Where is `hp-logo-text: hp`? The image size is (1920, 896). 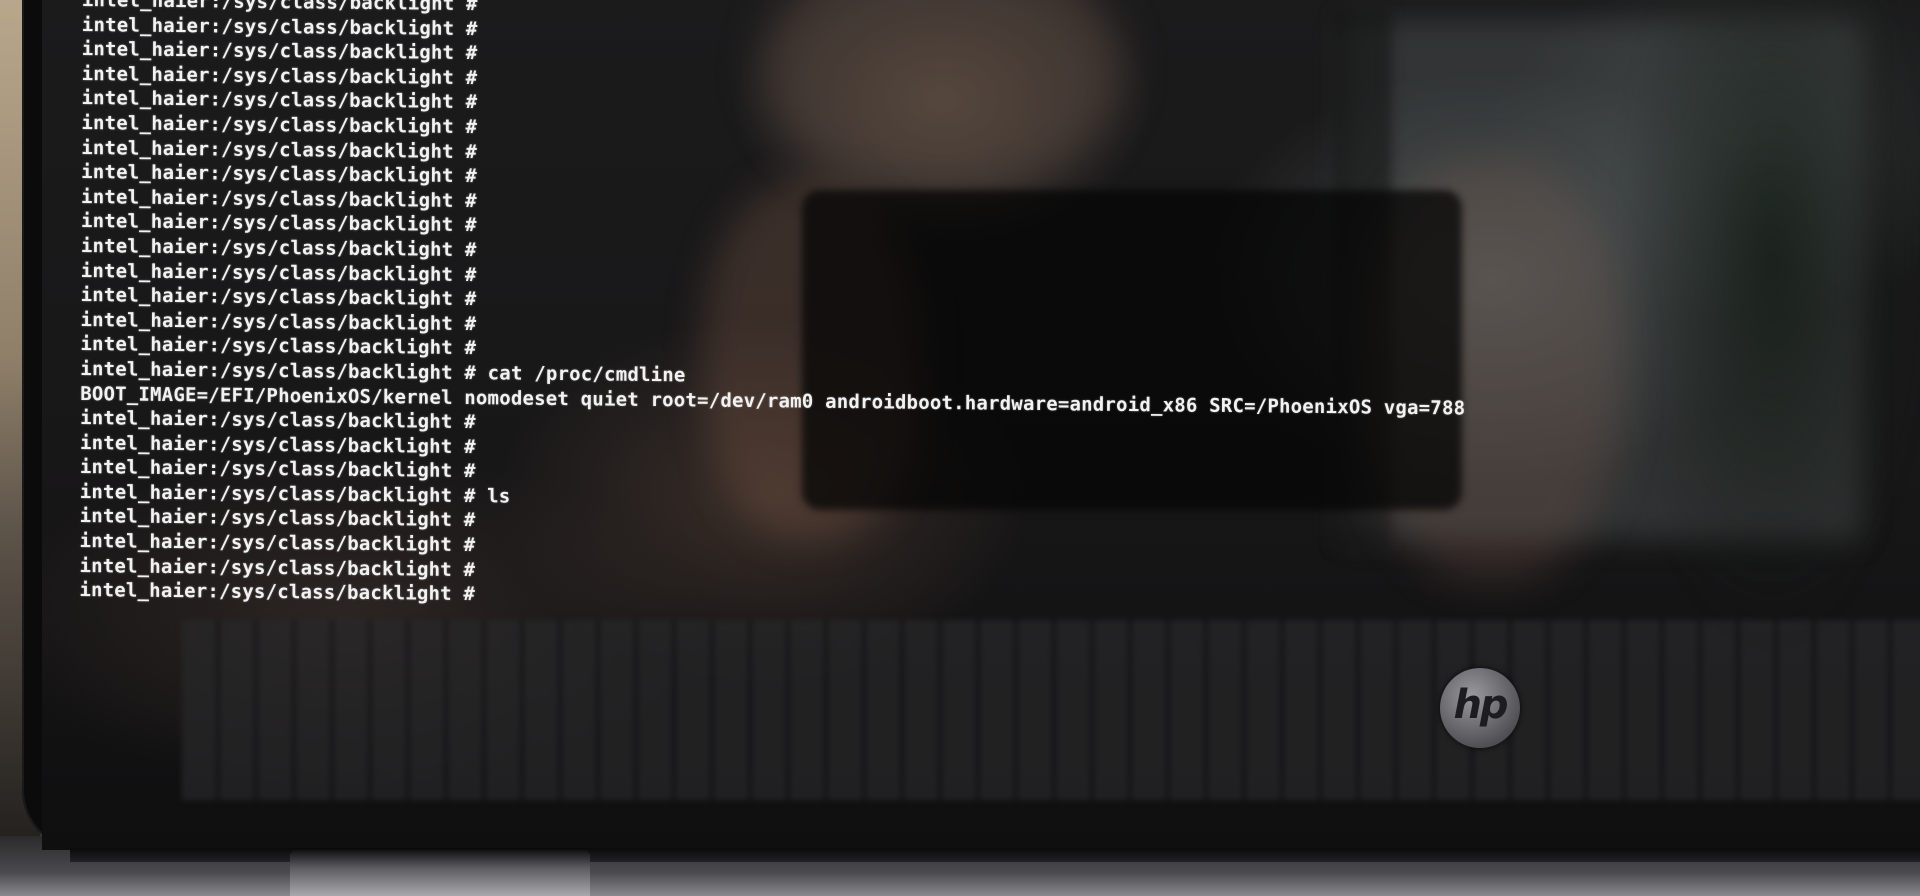 hp-logo-text: hp is located at coordinates (1480, 705).